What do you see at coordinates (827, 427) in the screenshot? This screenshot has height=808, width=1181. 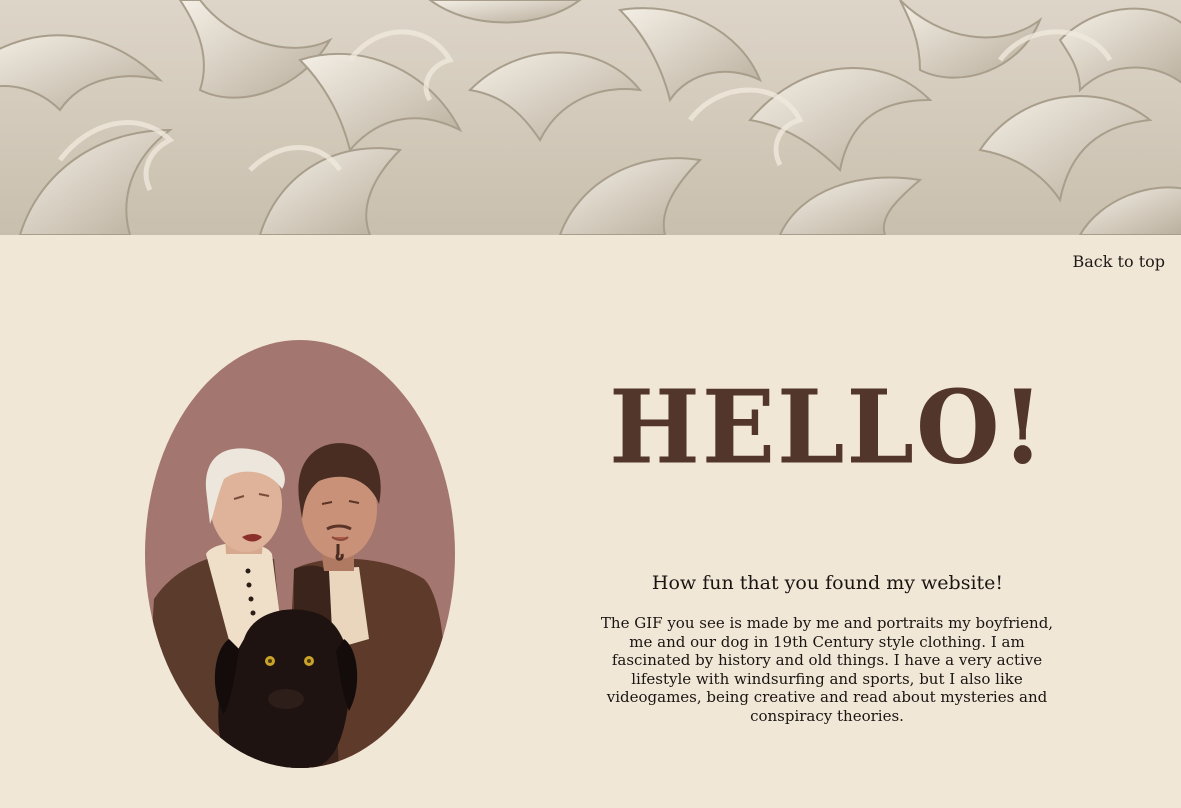 I see `hero-heading: HELLO!` at bounding box center [827, 427].